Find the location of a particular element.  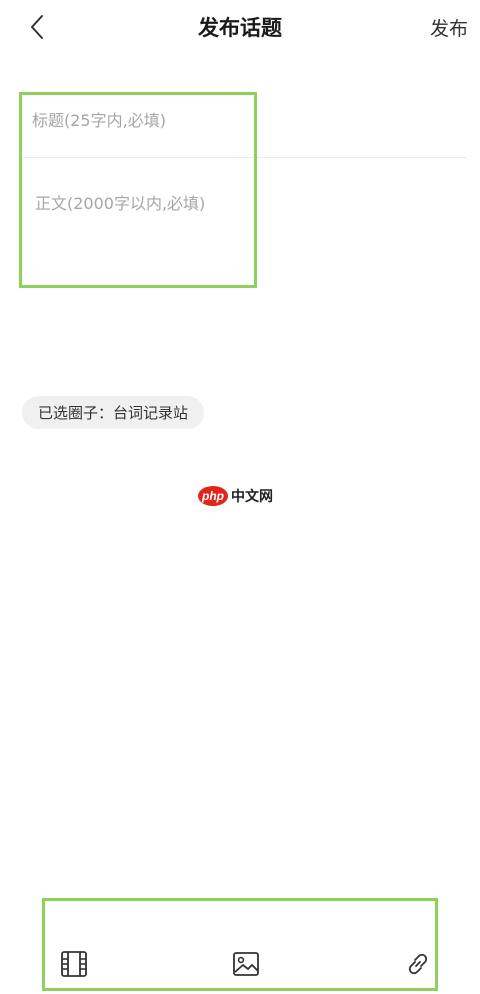

divider is located at coordinates (243, 157).